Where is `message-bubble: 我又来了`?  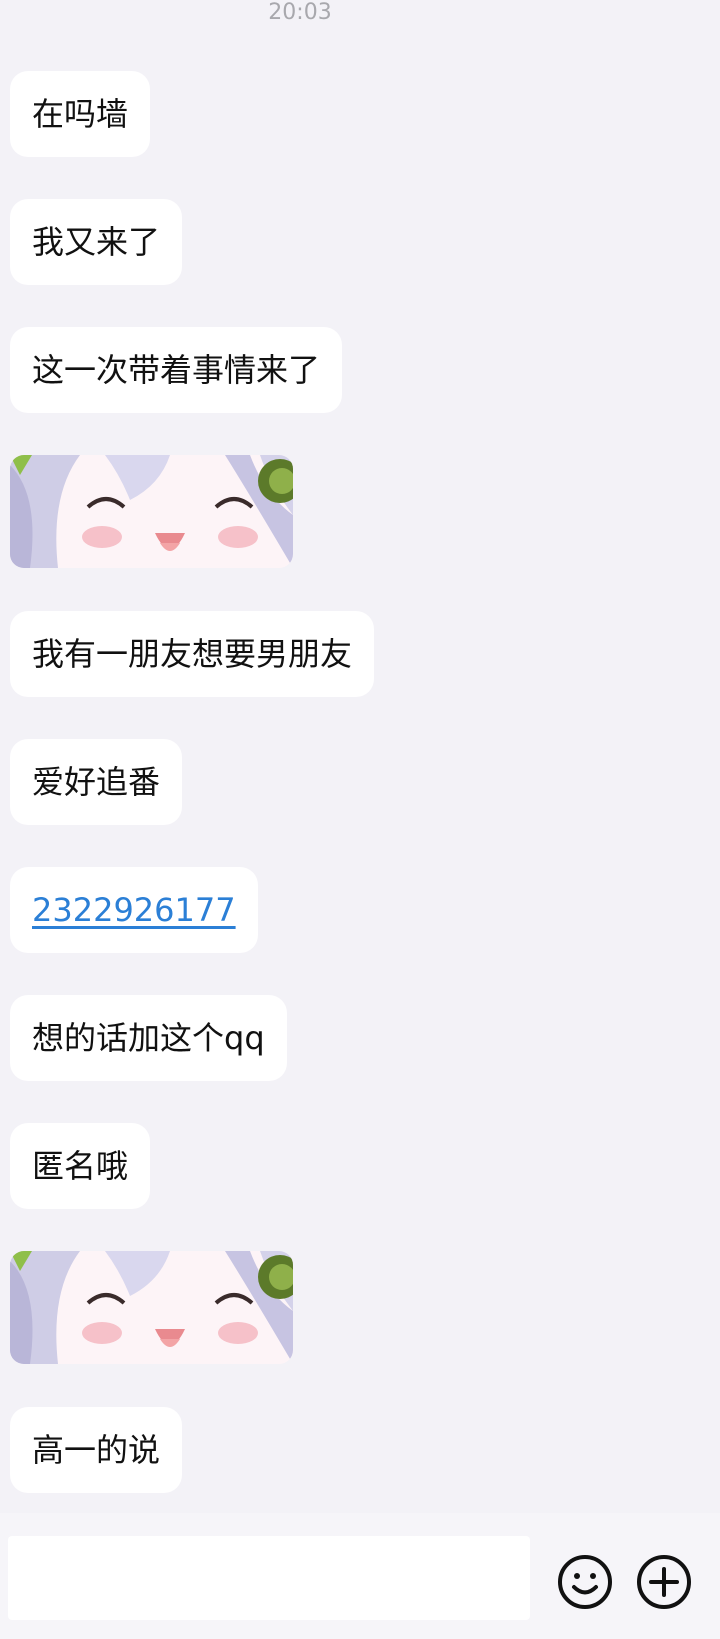
message-bubble: 我又来了 is located at coordinates (96, 242).